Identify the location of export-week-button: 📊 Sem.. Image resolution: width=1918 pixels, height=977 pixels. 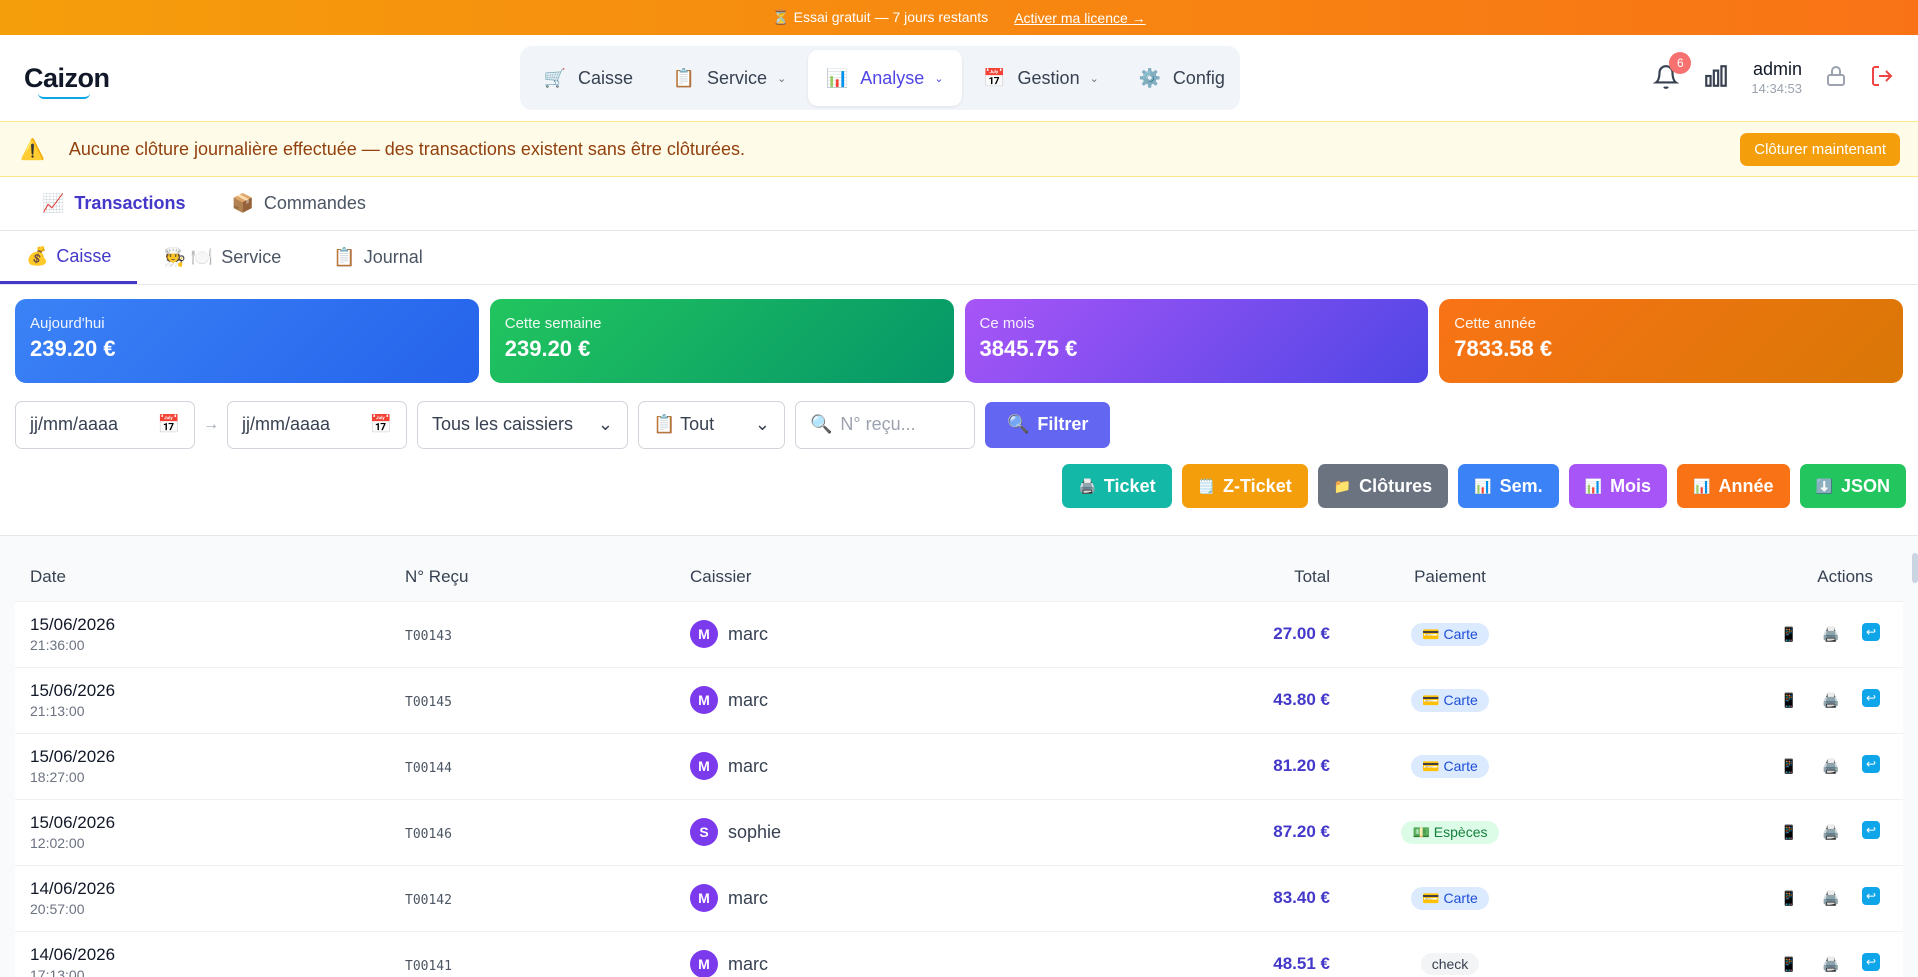
(1508, 486).